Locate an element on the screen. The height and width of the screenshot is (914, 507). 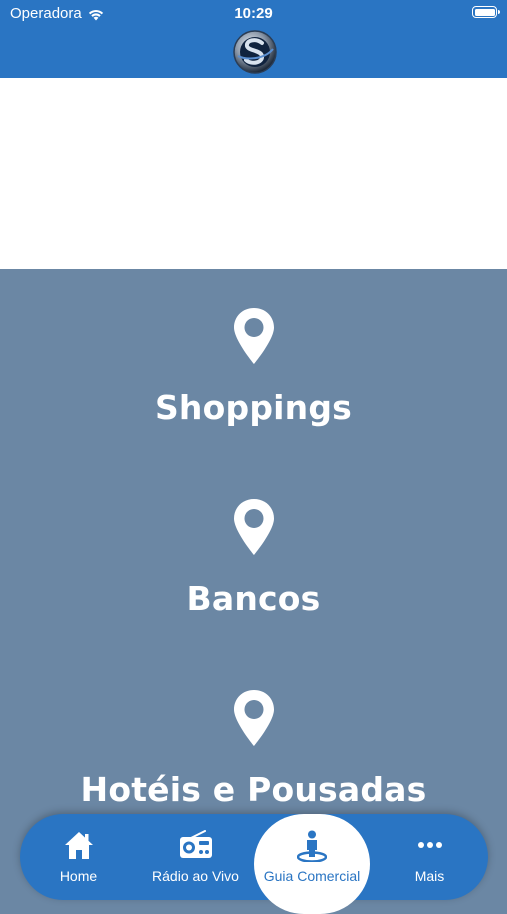
tab-label: Home is located at coordinates (78, 876).